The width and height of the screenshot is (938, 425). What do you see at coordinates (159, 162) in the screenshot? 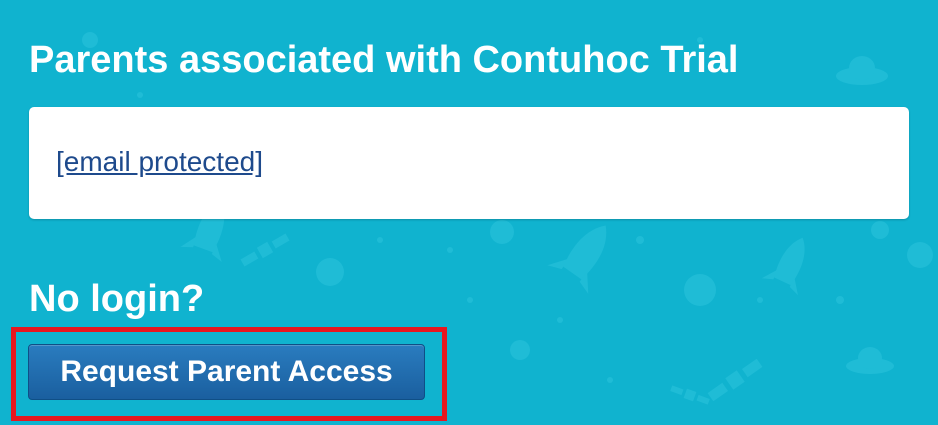
I see `parent-email-link: [email protected]` at bounding box center [159, 162].